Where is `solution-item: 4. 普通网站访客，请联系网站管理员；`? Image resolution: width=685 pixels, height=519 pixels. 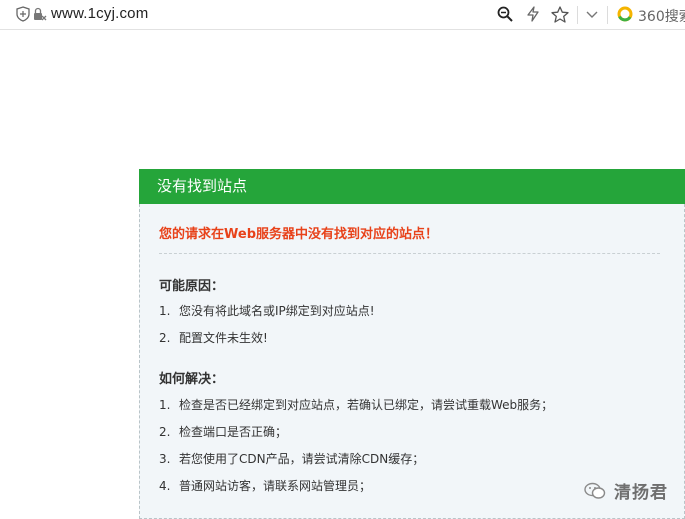 solution-item: 4. 普通网站访客，请联系网站管理员； is located at coordinates (265, 485).